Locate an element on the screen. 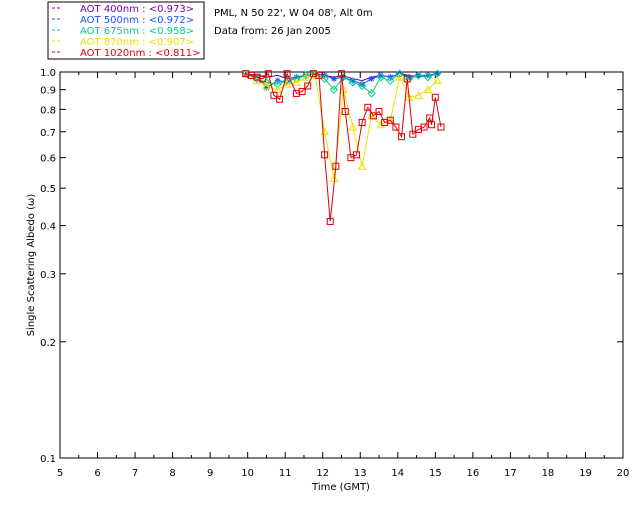  legend-label: AOT 500nm : <0.972> is located at coordinates (137, 20).